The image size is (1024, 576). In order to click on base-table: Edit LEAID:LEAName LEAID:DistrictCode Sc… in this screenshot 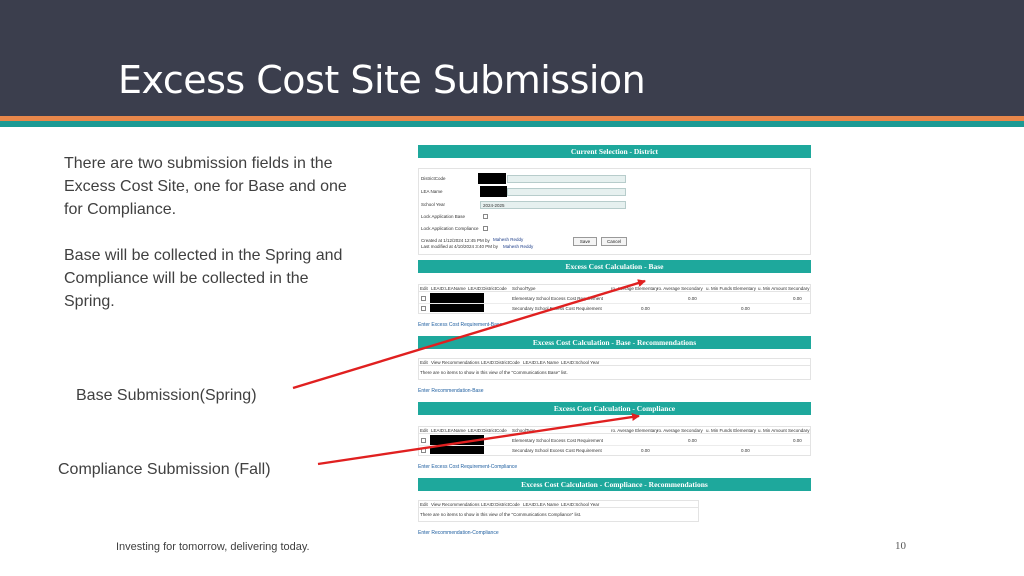, I will do `click(614, 299)`.